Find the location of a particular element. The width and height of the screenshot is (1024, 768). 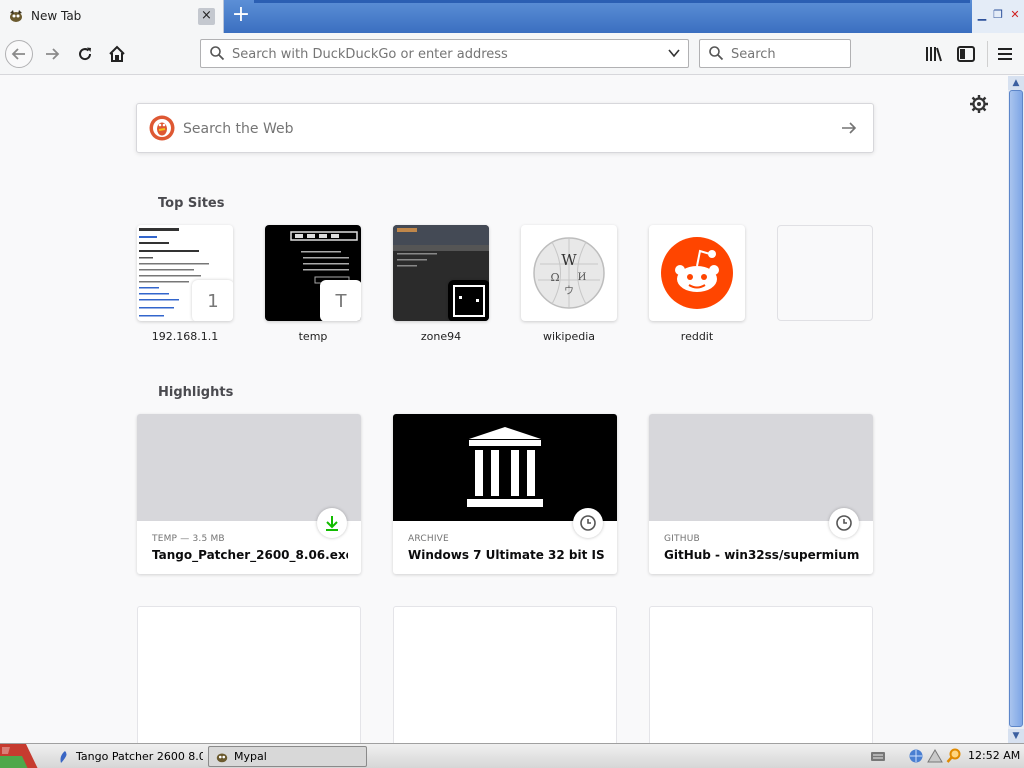

search-bar is located at coordinates (775, 53).